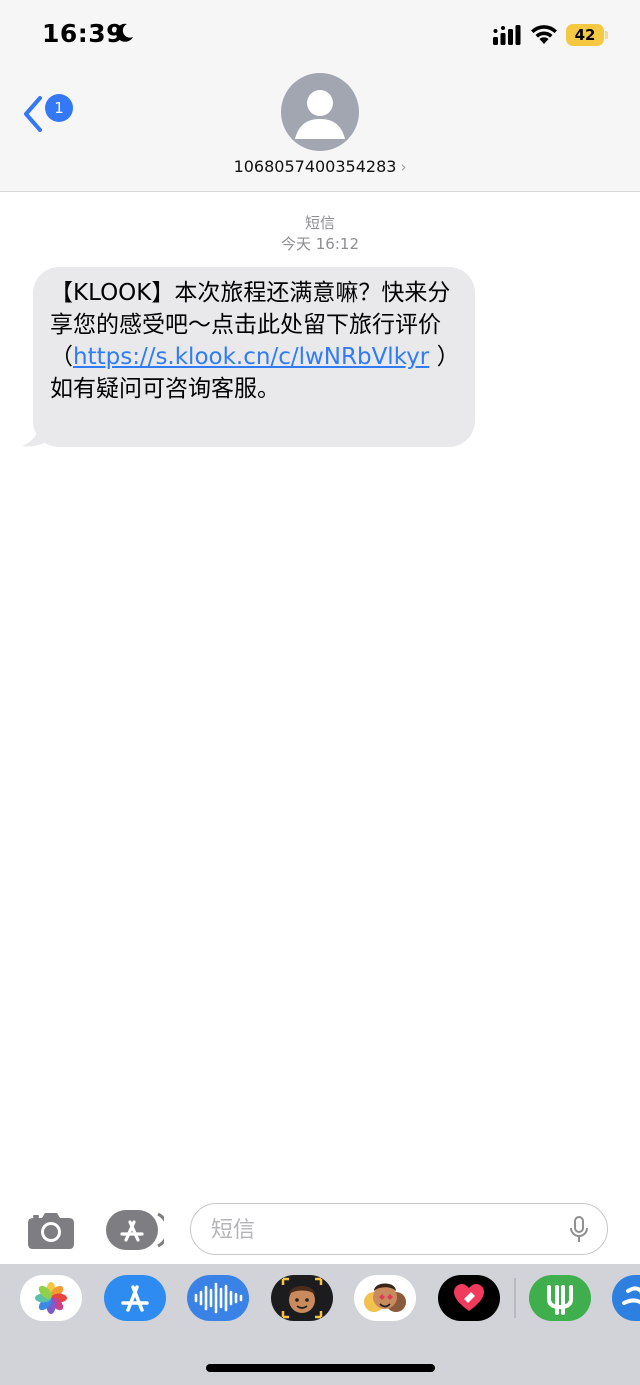 The image size is (640, 1385). What do you see at coordinates (319, 223) in the screenshot?
I see `service-label: 短信` at bounding box center [319, 223].